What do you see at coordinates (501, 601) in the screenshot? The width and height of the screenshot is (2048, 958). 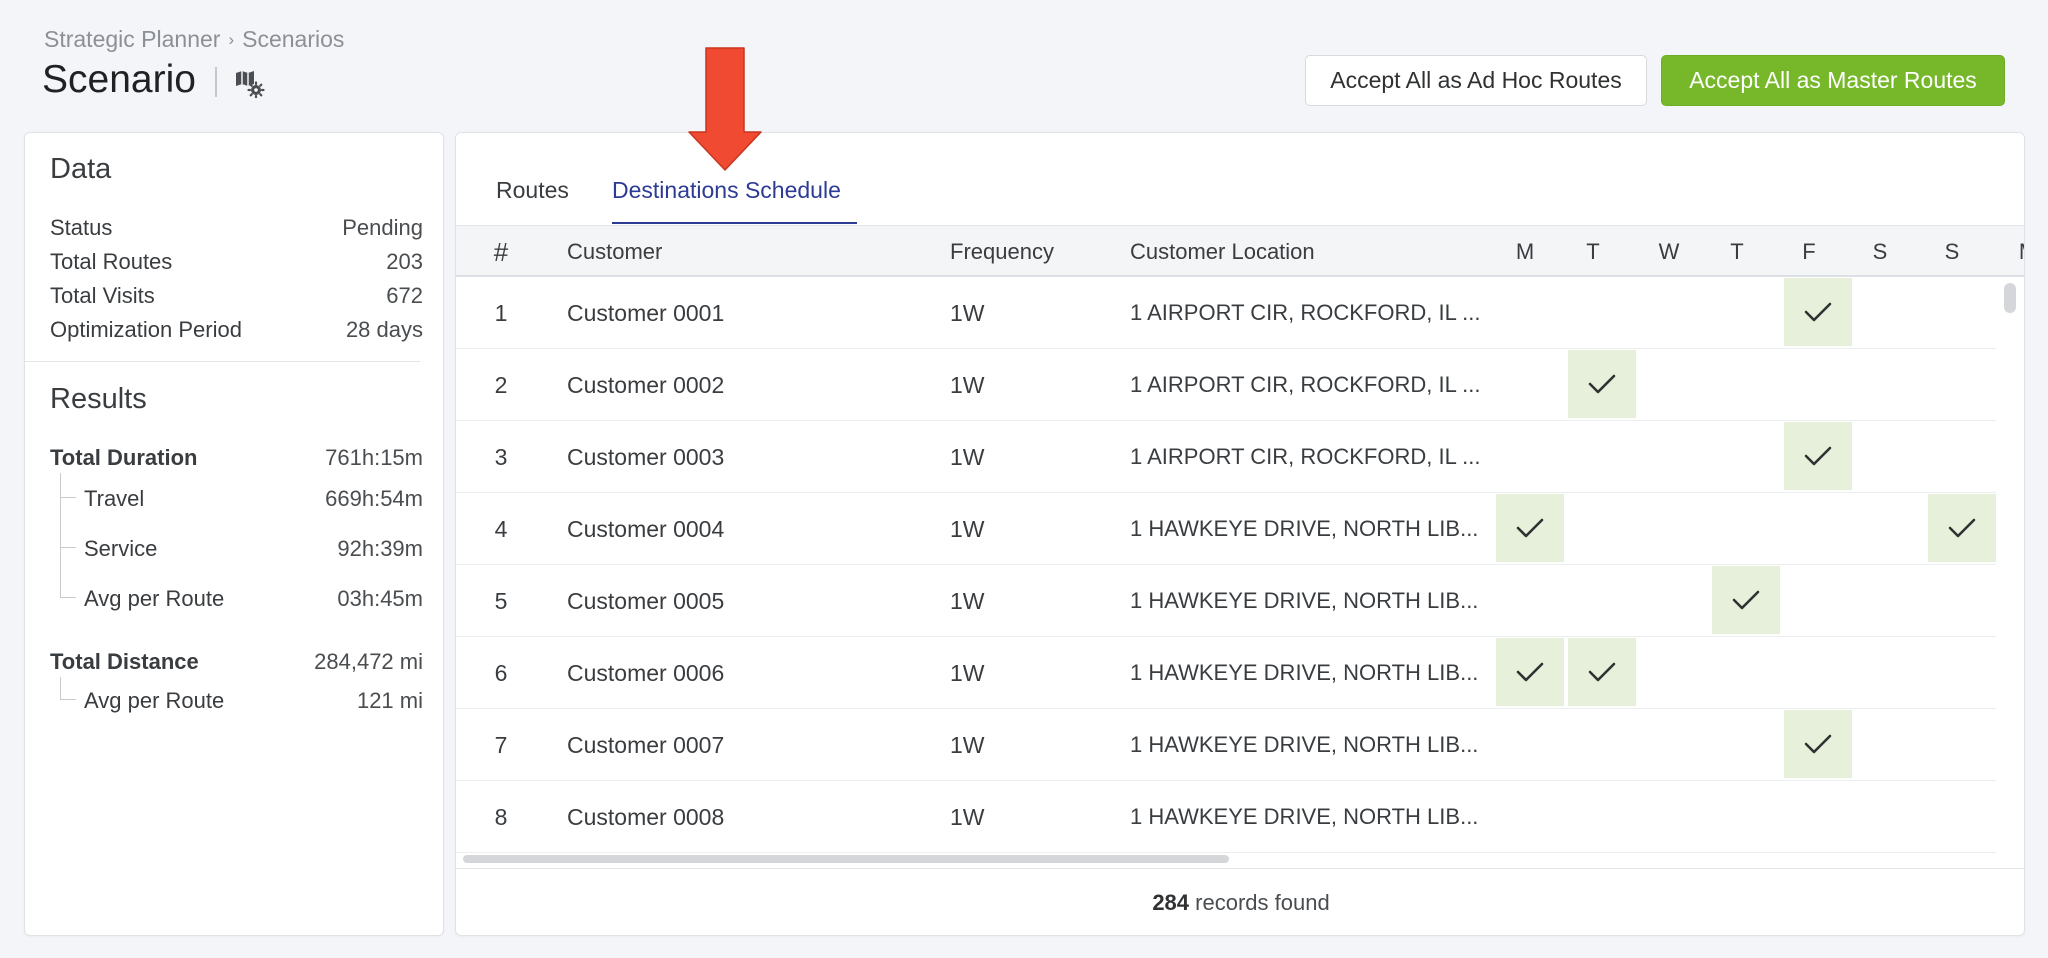 I see `row-number: 5` at bounding box center [501, 601].